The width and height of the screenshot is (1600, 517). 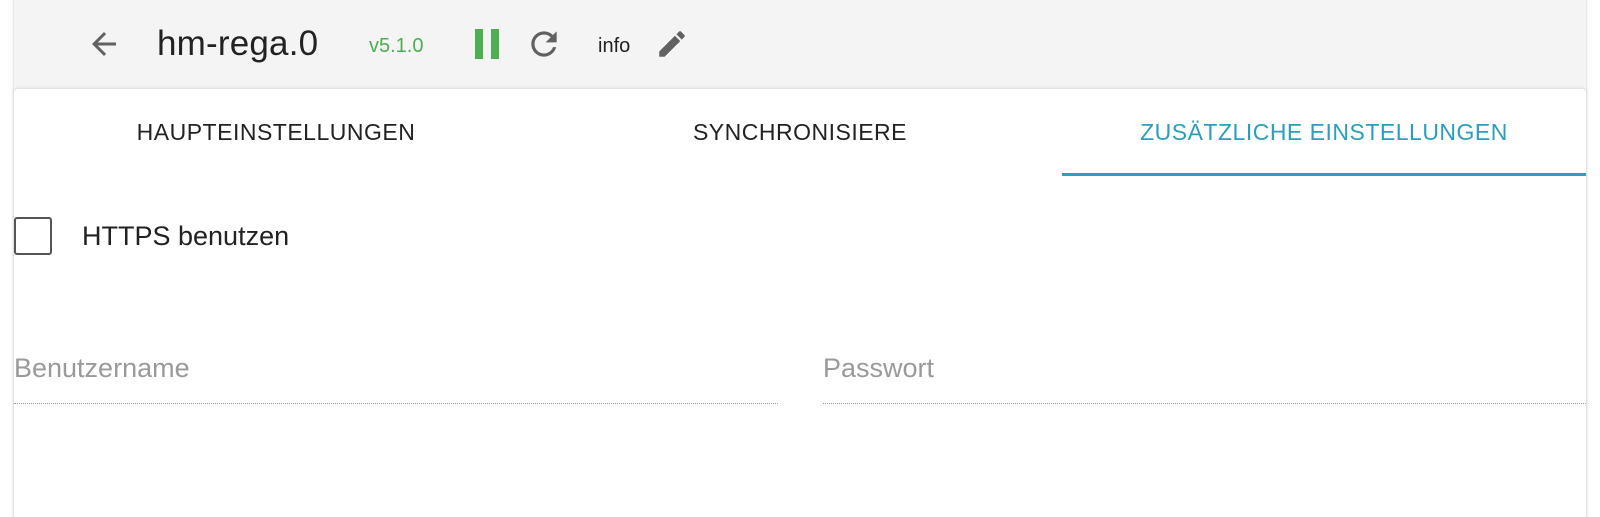 What do you see at coordinates (396, 403) in the screenshot?
I see `username-underline` at bounding box center [396, 403].